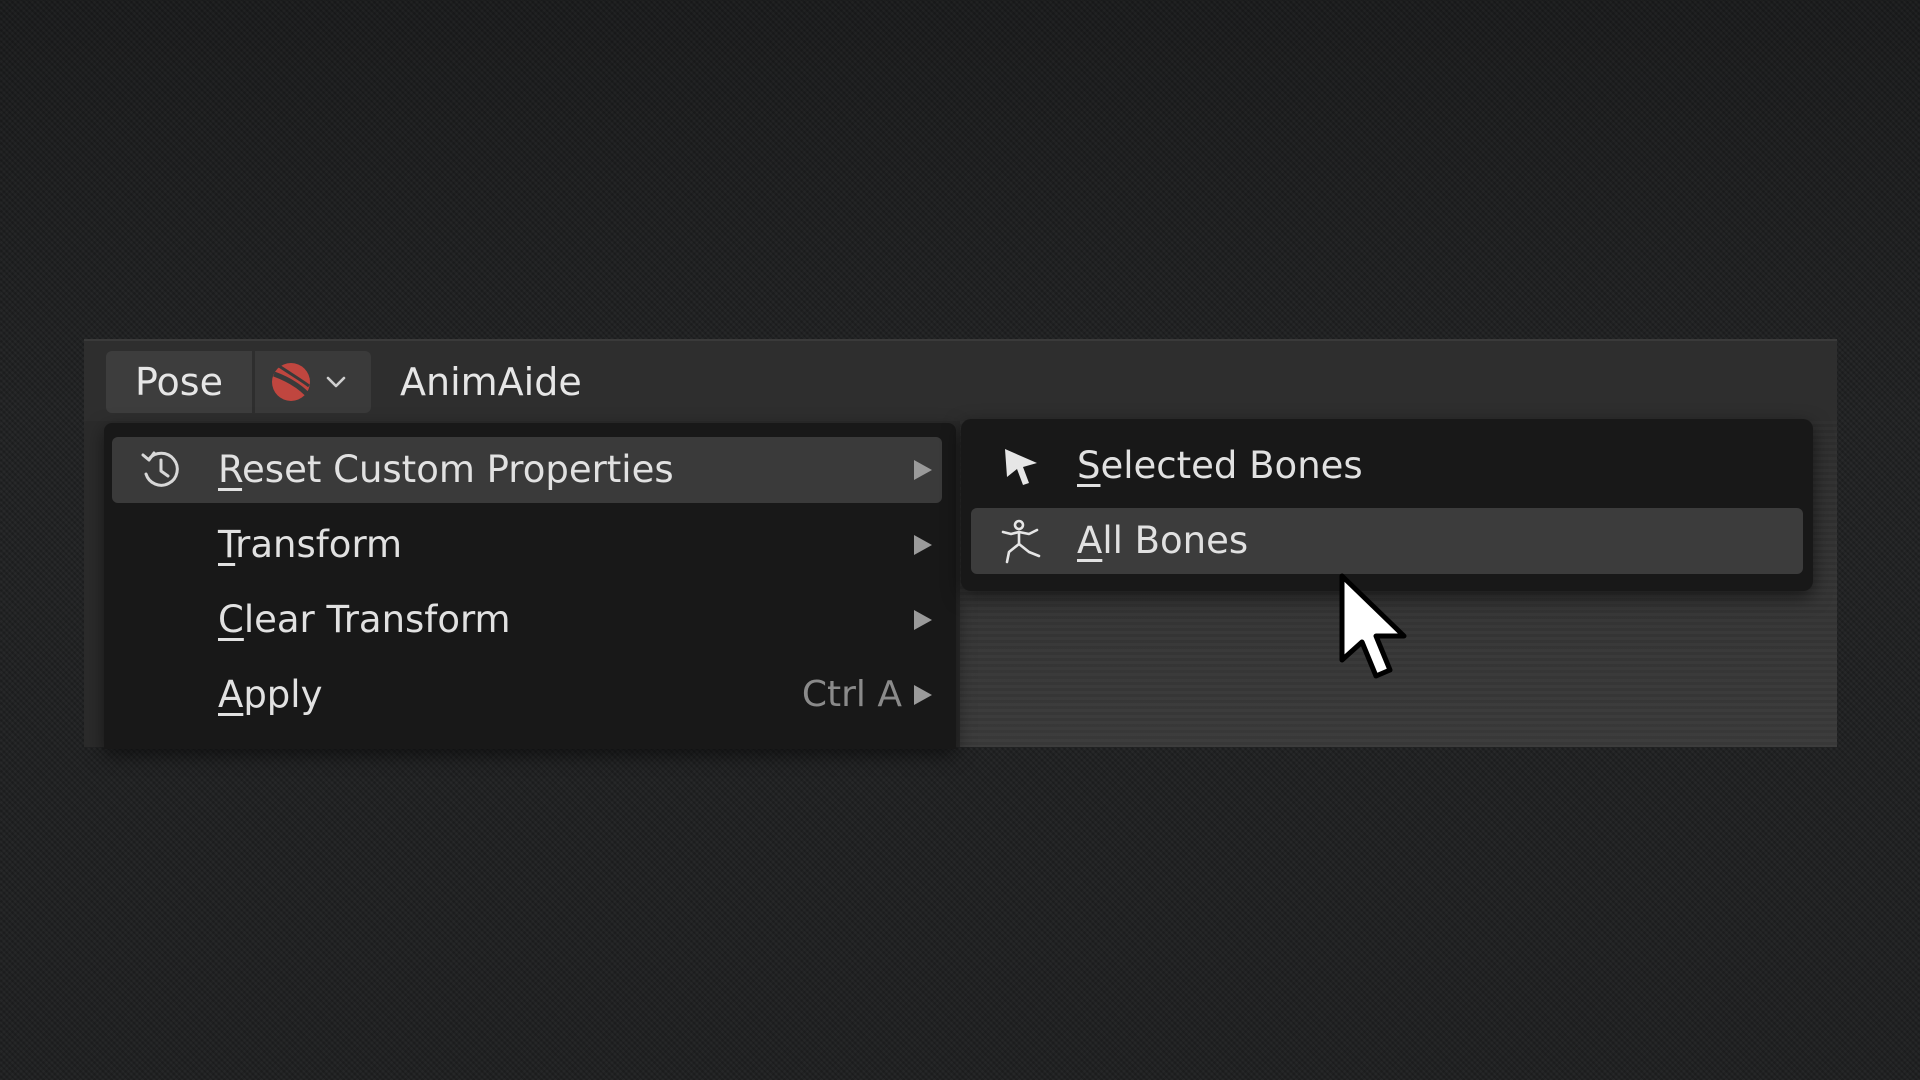 This screenshot has width=1920, height=1080. I want to click on chevron-down-icon, so click(336, 382).